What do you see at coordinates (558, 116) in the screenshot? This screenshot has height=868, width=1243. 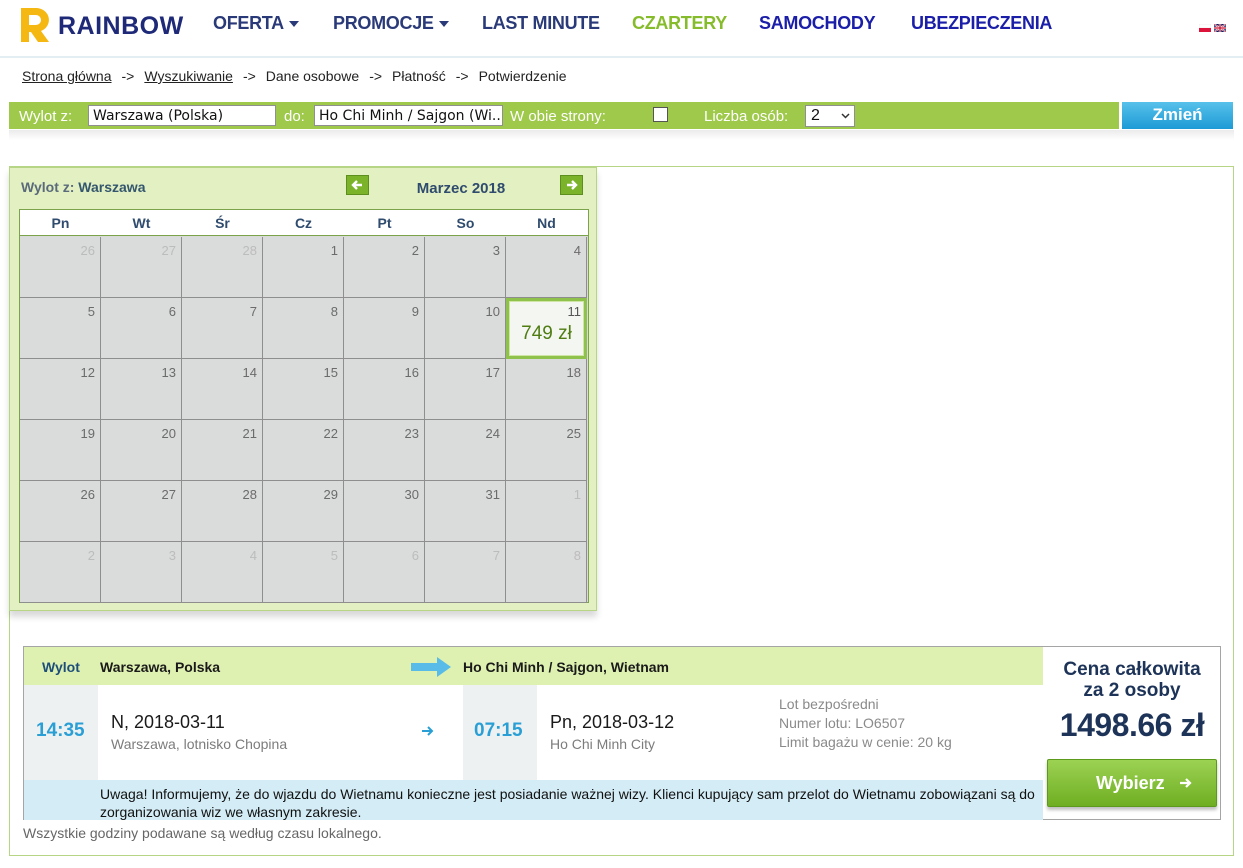 I see `both-ways-label: W obie strony:` at bounding box center [558, 116].